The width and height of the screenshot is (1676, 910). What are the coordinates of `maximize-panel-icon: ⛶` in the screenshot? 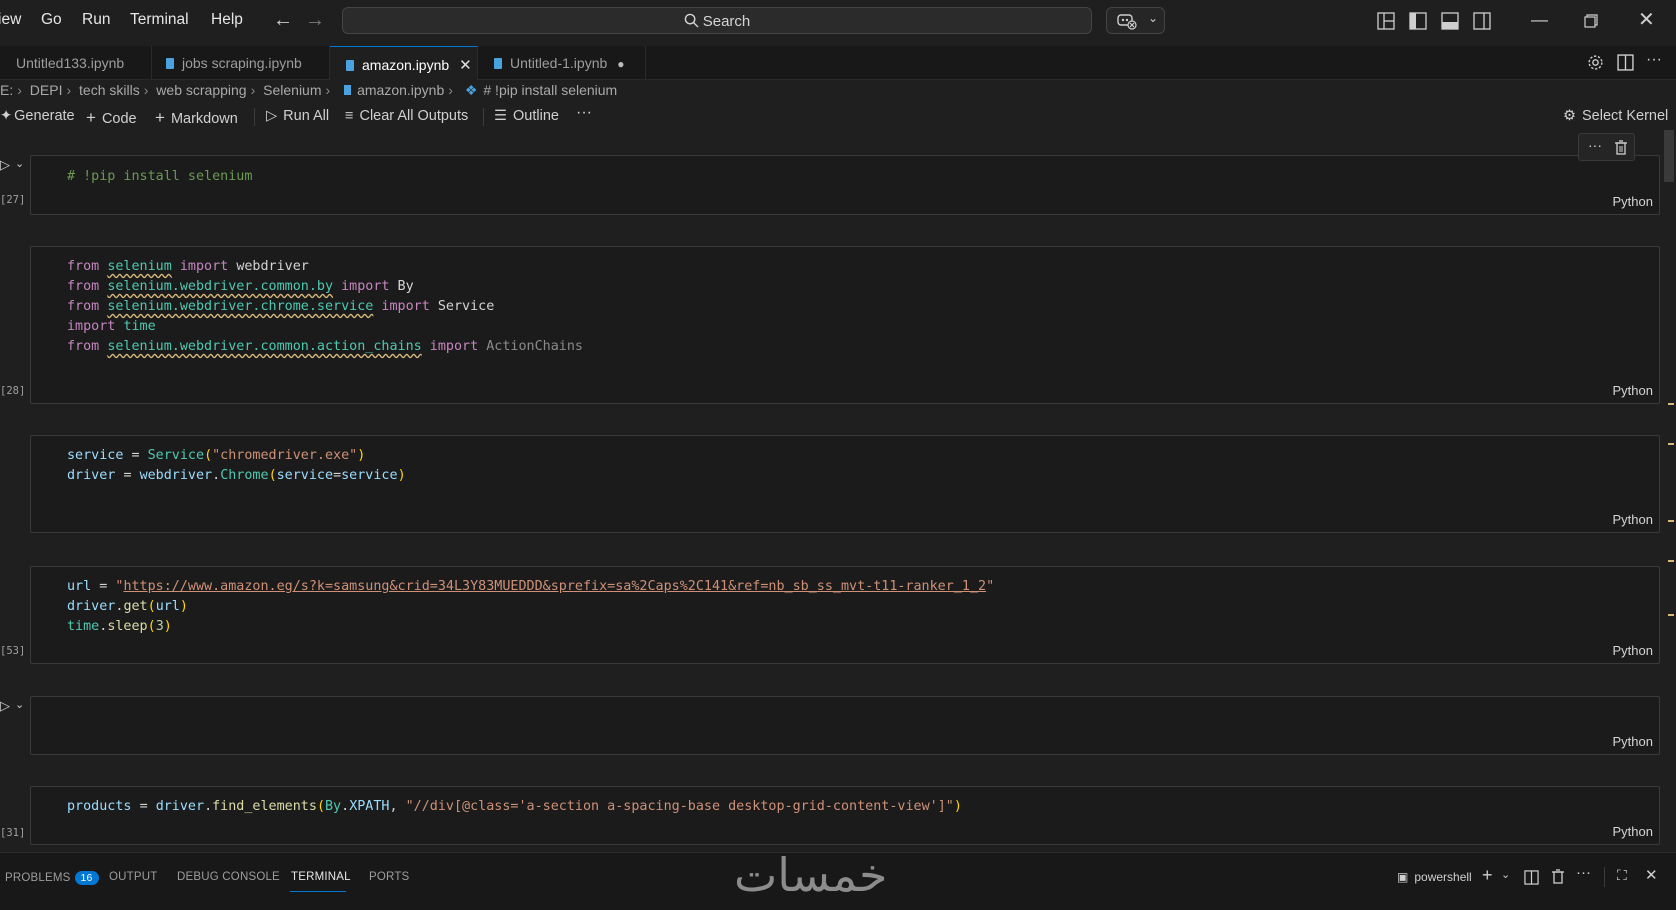 It's located at (1622, 875).